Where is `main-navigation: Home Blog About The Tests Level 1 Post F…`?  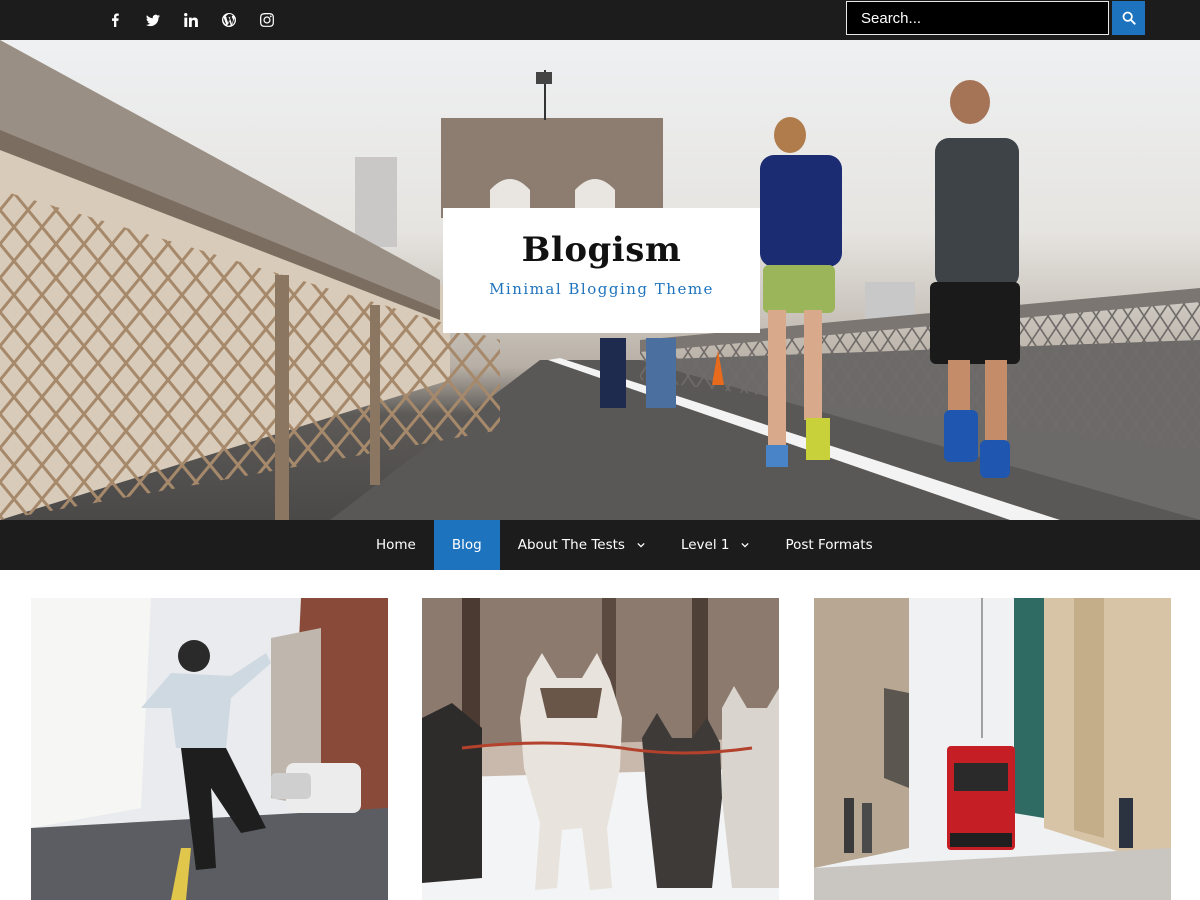 main-navigation: Home Blog About The Tests Level 1 Post F… is located at coordinates (600, 545).